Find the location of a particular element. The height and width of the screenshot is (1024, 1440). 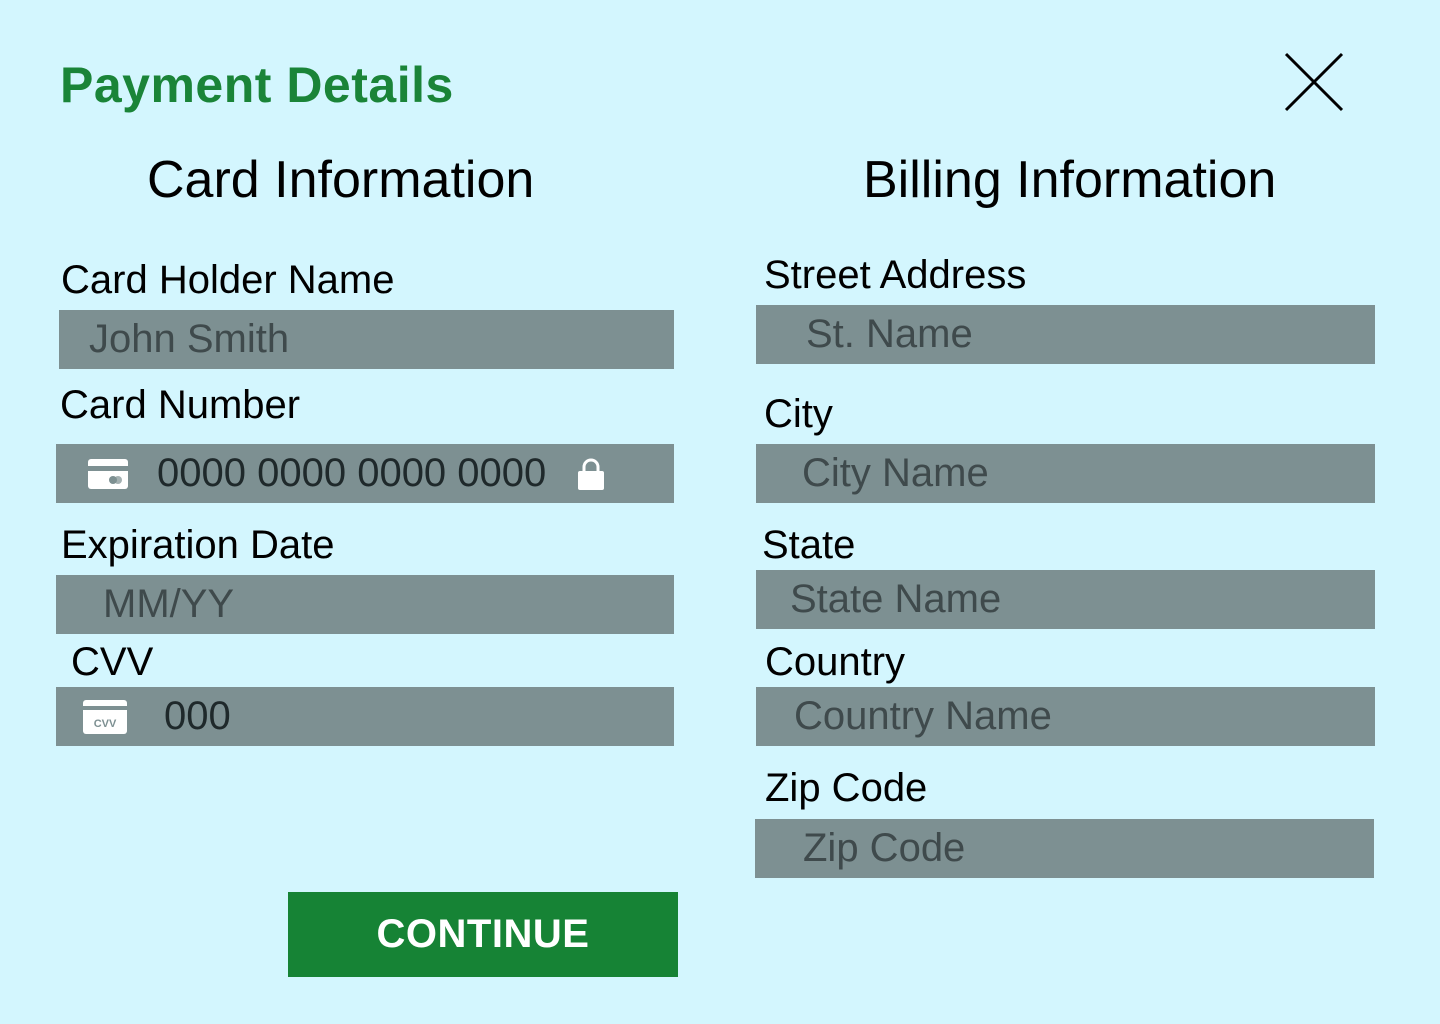

close-button is located at coordinates (1314, 82).